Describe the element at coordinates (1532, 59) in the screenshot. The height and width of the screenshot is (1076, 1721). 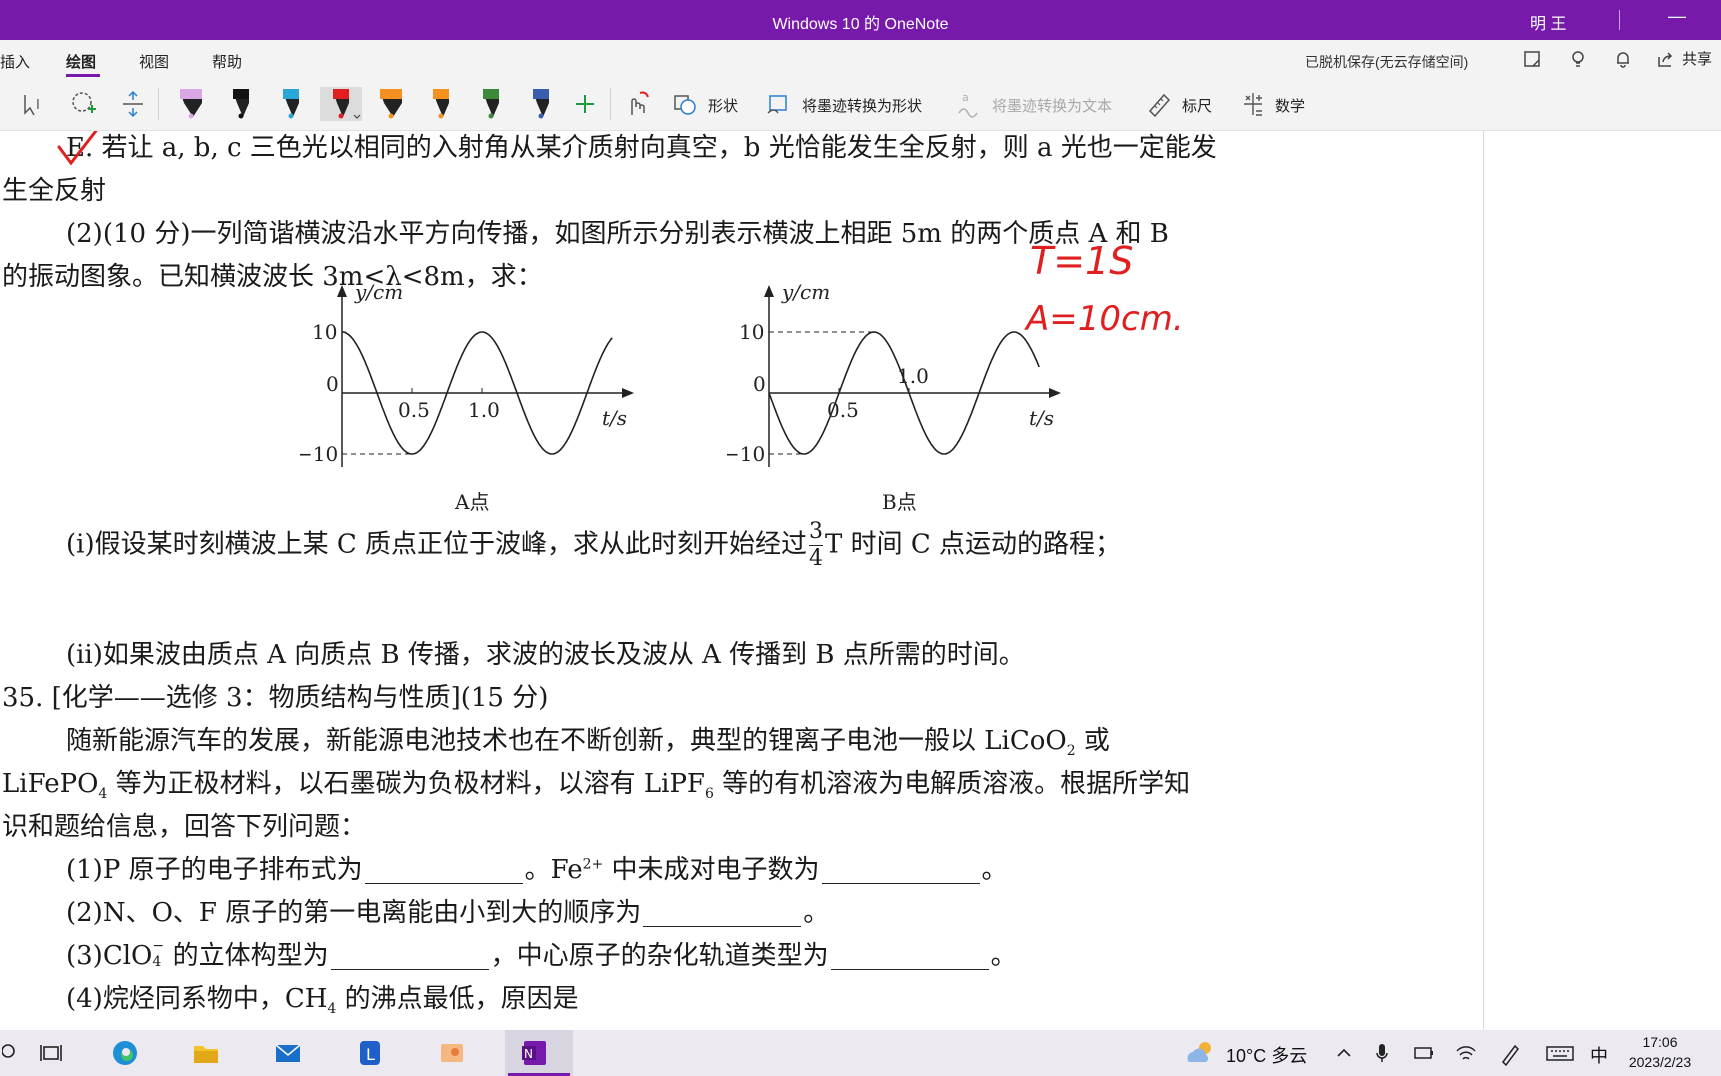
I see `sticky-notes-icon` at that location.